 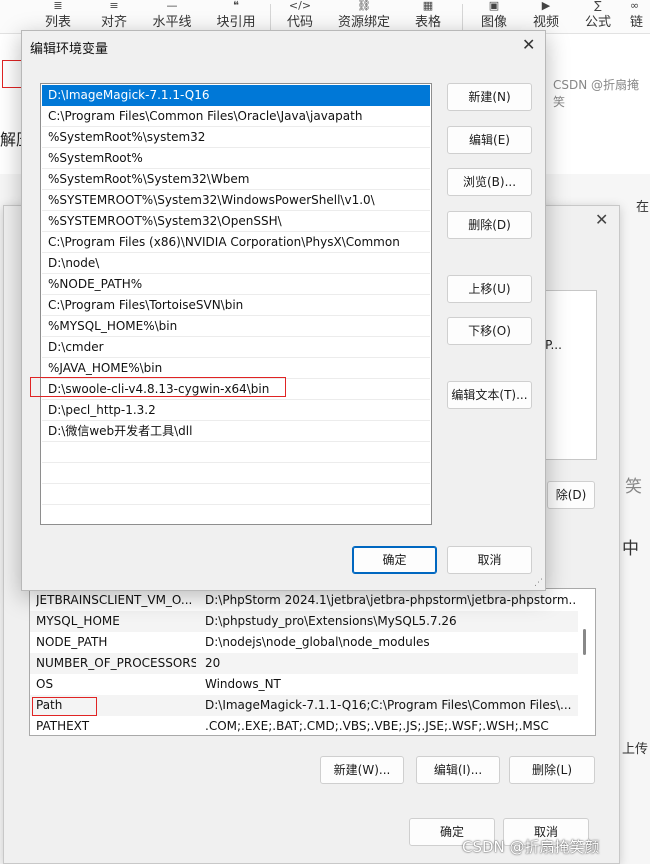 What do you see at coordinates (552, 770) in the screenshot?
I see `system-delete-button: 删除(L)` at bounding box center [552, 770].